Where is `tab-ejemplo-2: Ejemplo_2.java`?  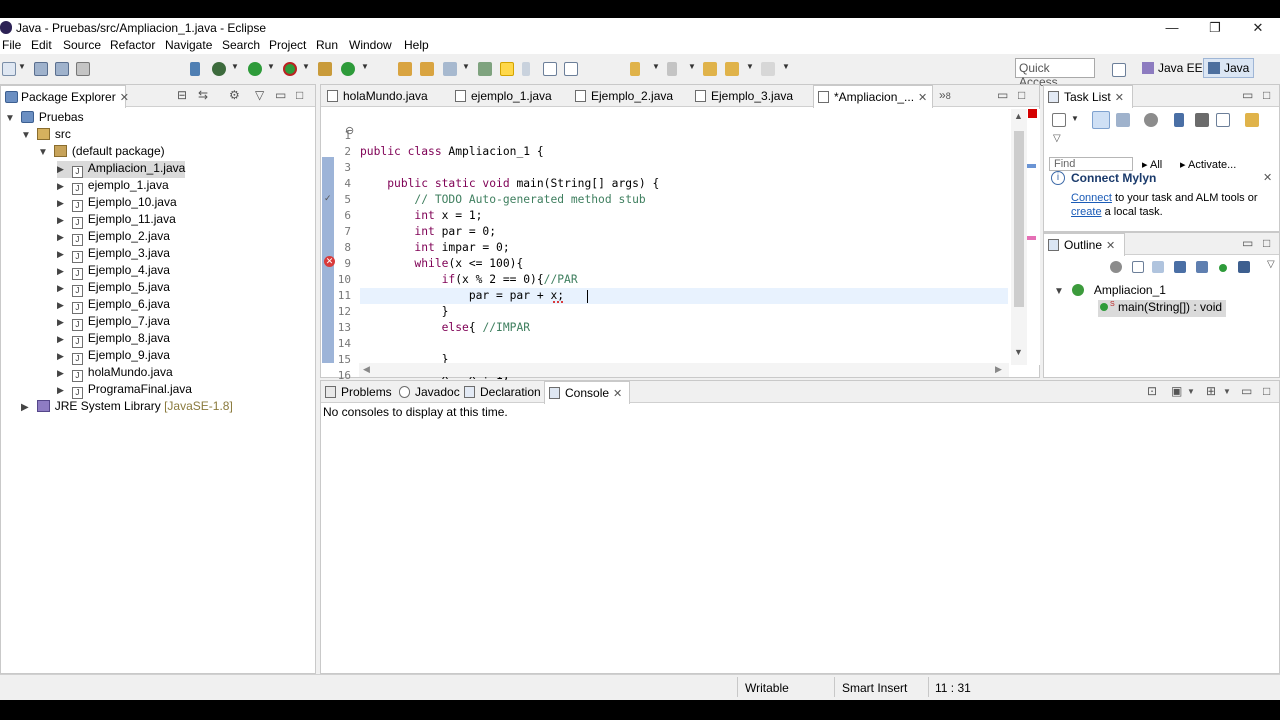 tab-ejemplo-2: Ejemplo_2.java is located at coordinates (625, 96).